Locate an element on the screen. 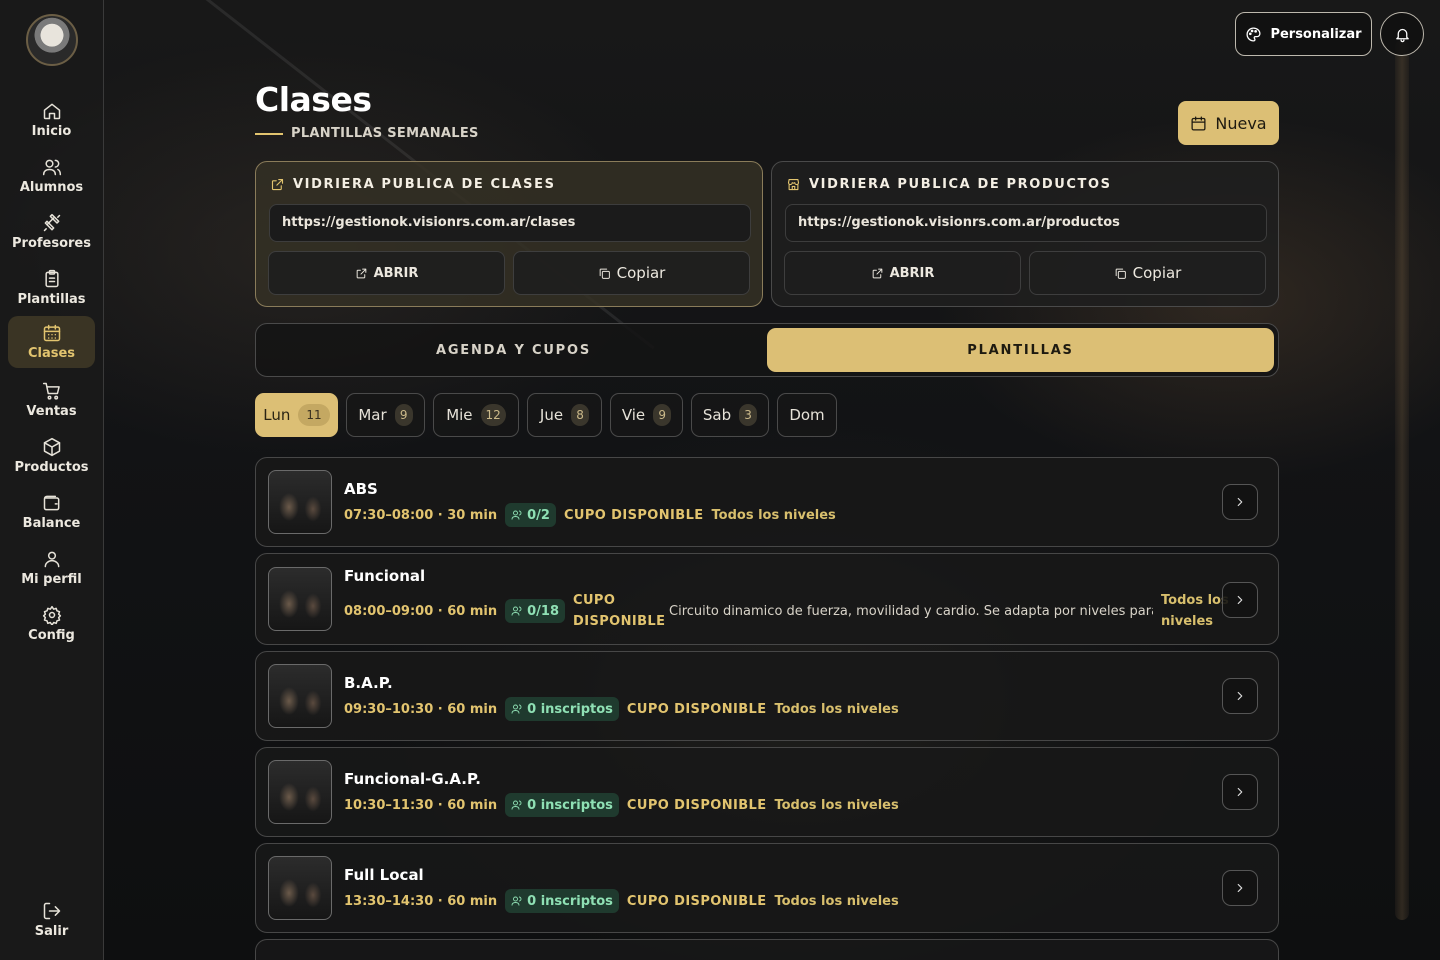  copy-productos-button: Copiar is located at coordinates (1147, 273).